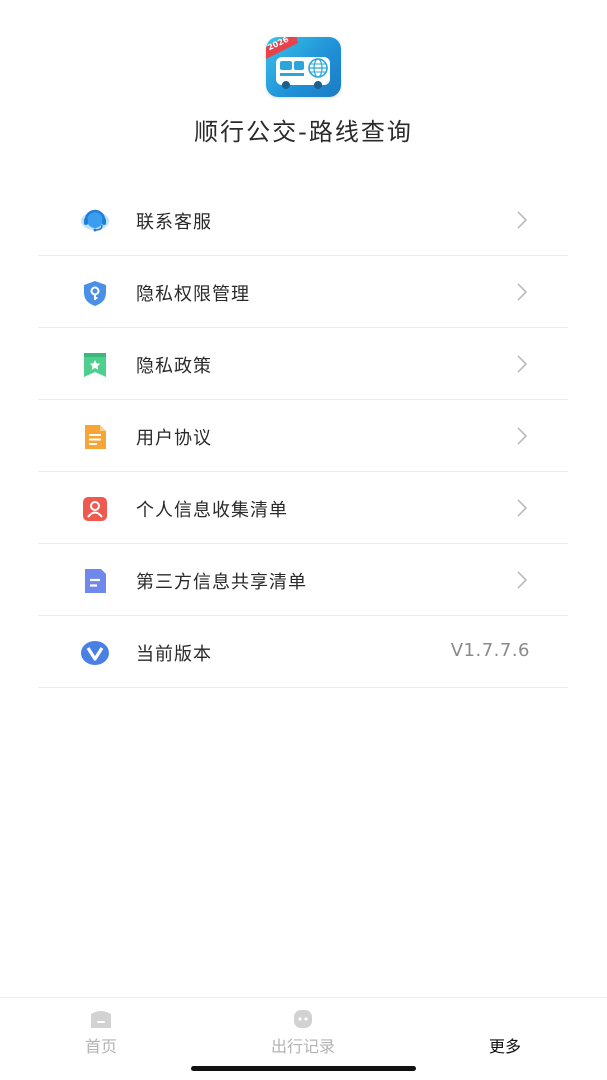 The height and width of the screenshot is (1080, 607). What do you see at coordinates (95, 509) in the screenshot?
I see `user-card-icon` at bounding box center [95, 509].